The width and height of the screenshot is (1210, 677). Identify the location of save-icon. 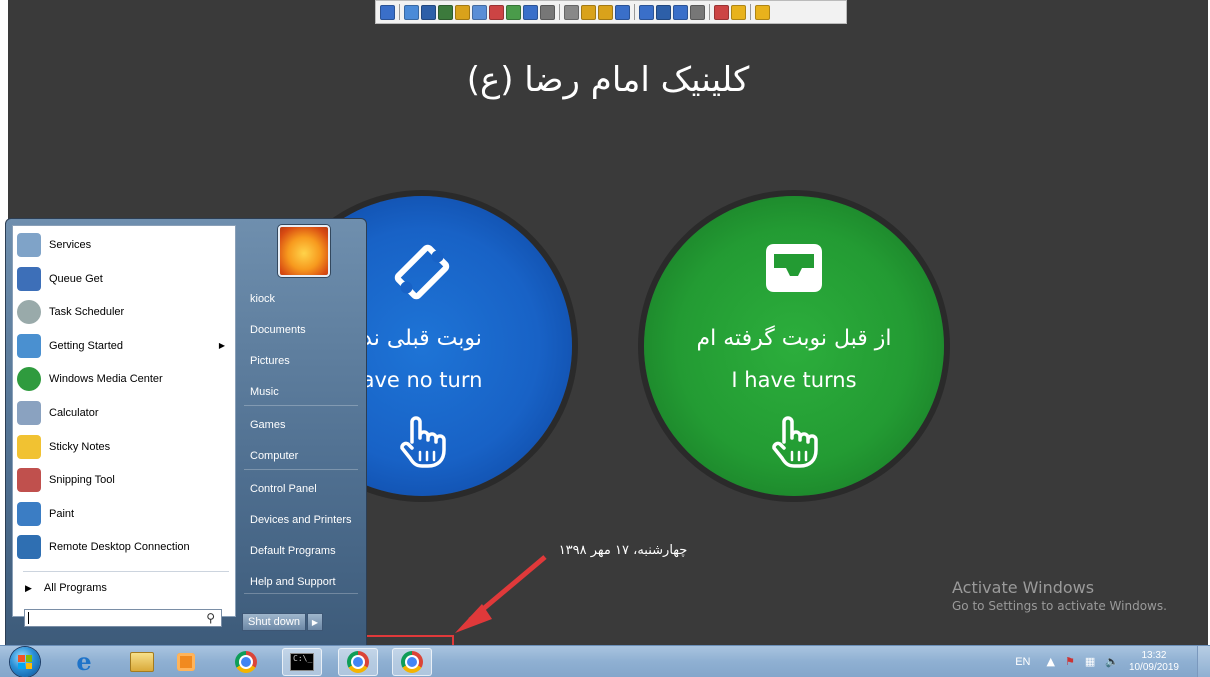
(411, 12).